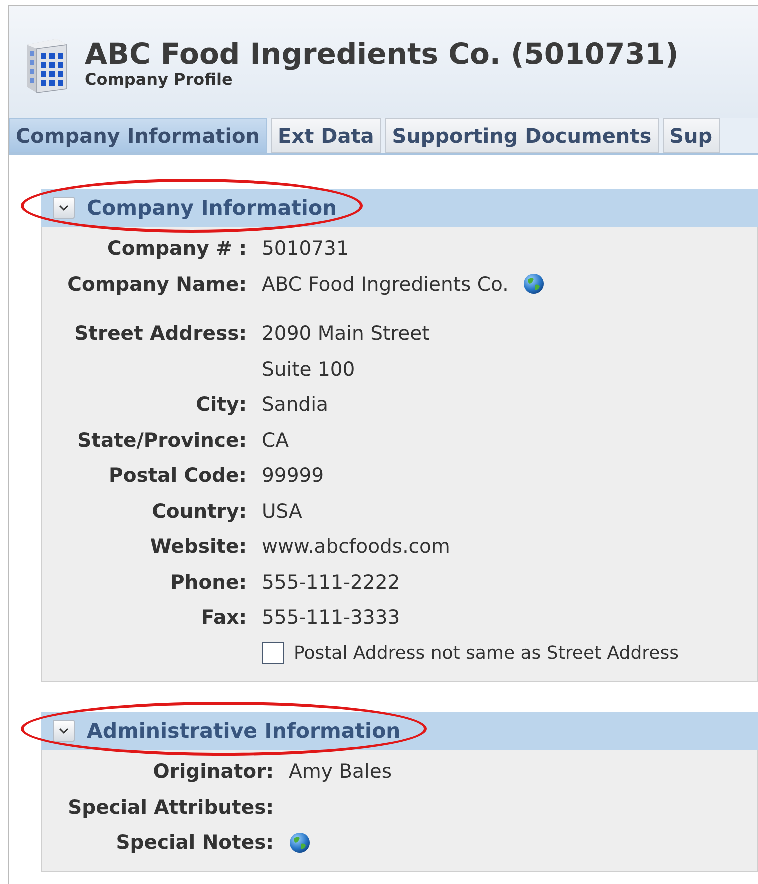 This screenshot has height=884, width=758. I want to click on field-label: Country:, so click(199, 511).